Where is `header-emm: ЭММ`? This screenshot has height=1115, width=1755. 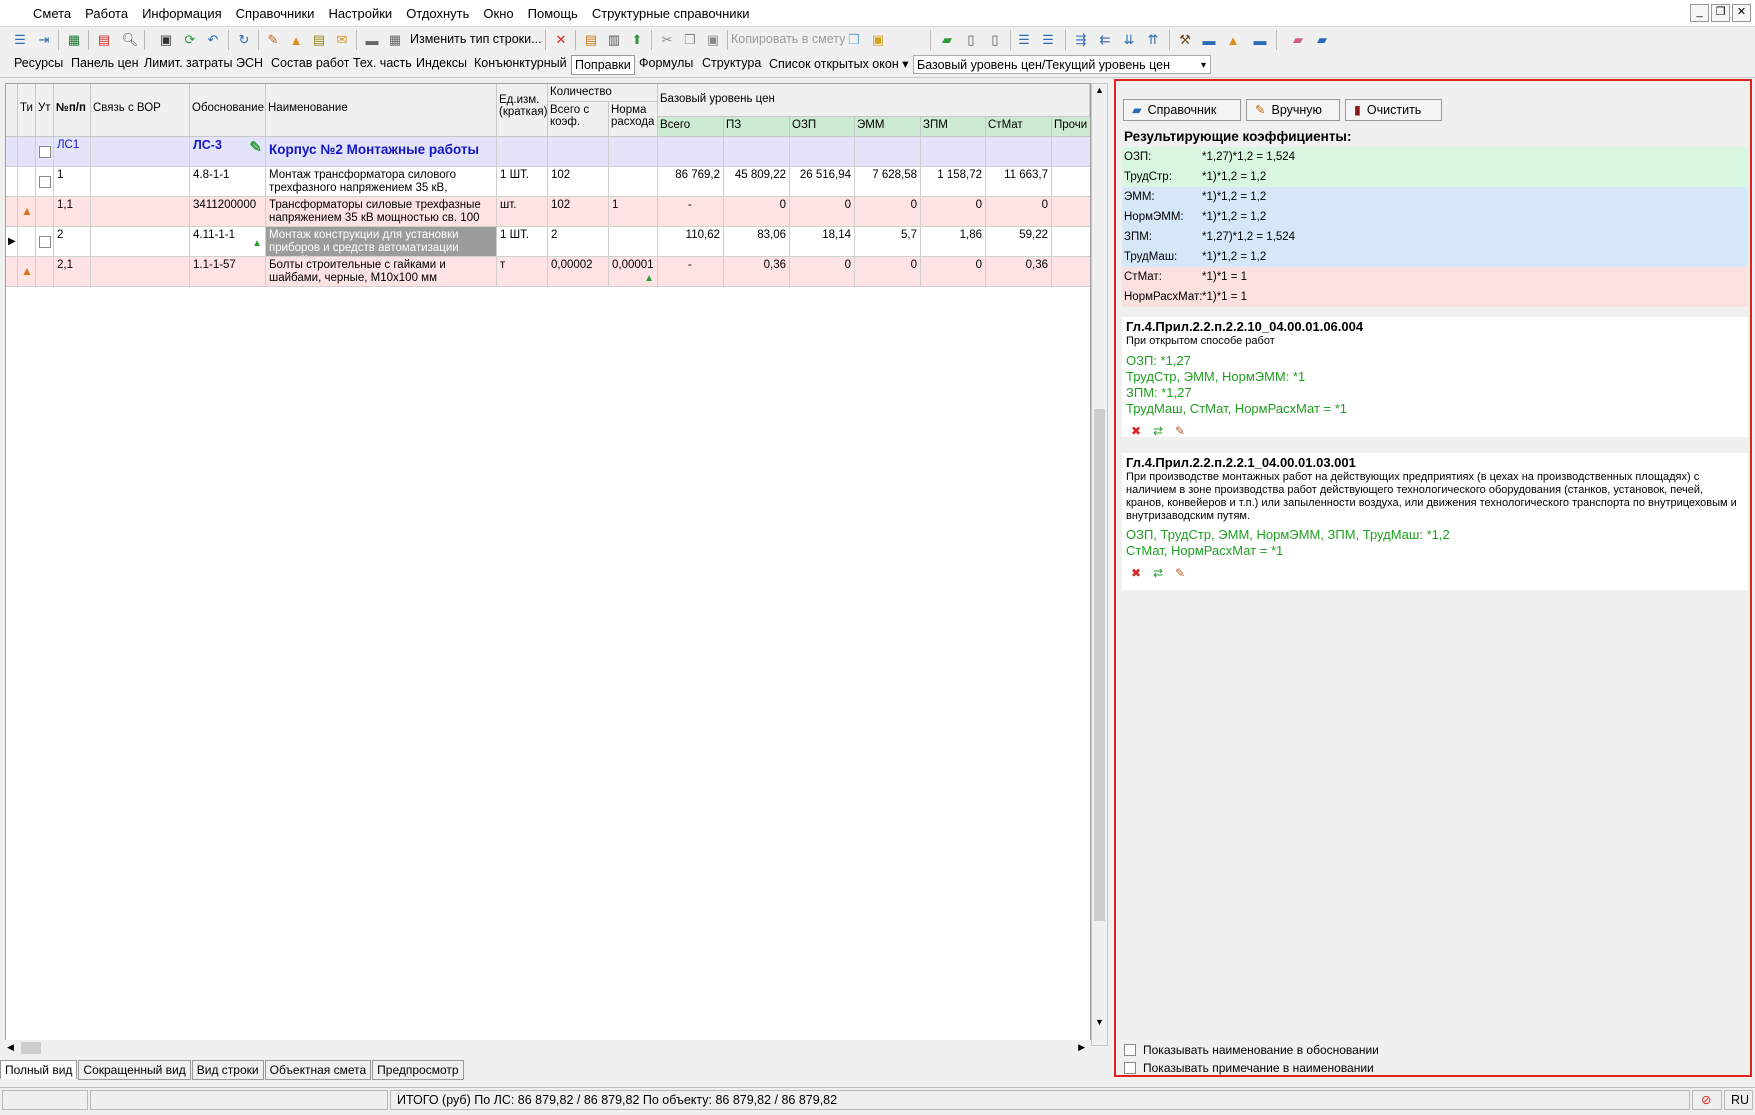 header-emm: ЭММ is located at coordinates (888, 127).